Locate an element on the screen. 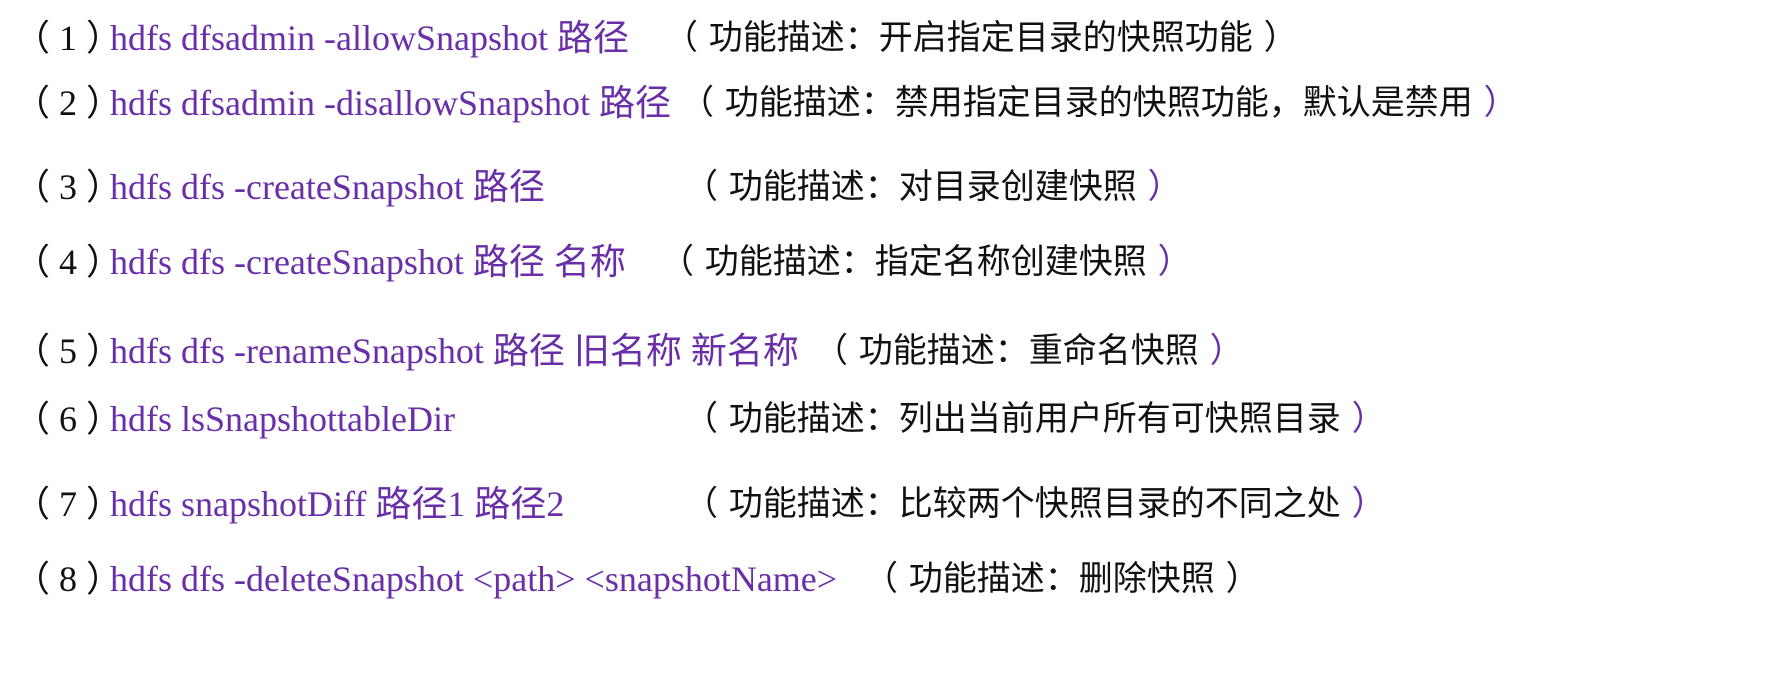 The width and height of the screenshot is (1789, 695). description-text: （ 功能描述：开启指定目录的快照功能 ） is located at coordinates (981, 38).